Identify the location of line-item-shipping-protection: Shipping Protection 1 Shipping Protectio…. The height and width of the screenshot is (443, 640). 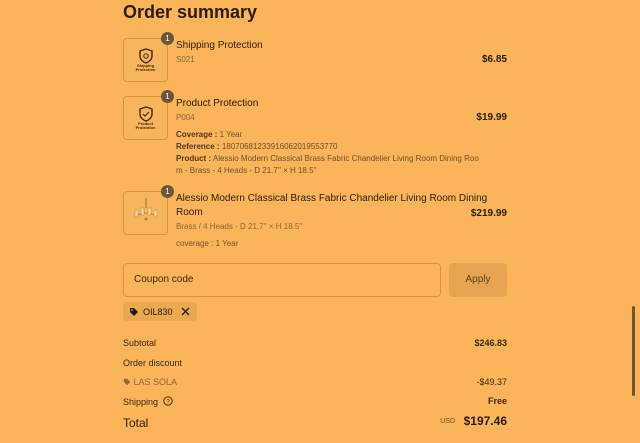
(315, 57).